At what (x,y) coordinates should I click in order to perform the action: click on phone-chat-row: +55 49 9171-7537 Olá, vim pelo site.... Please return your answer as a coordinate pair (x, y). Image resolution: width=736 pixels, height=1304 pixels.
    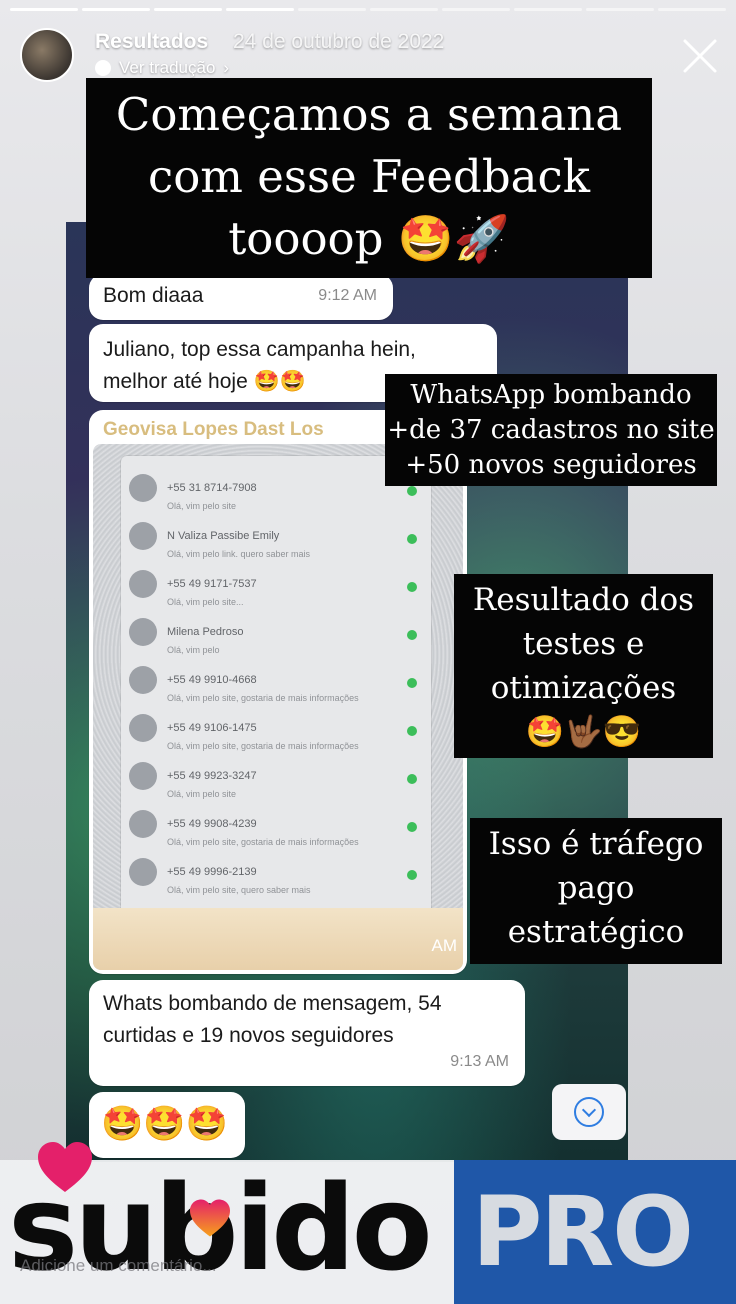
    Looking at the image, I should click on (276, 588).